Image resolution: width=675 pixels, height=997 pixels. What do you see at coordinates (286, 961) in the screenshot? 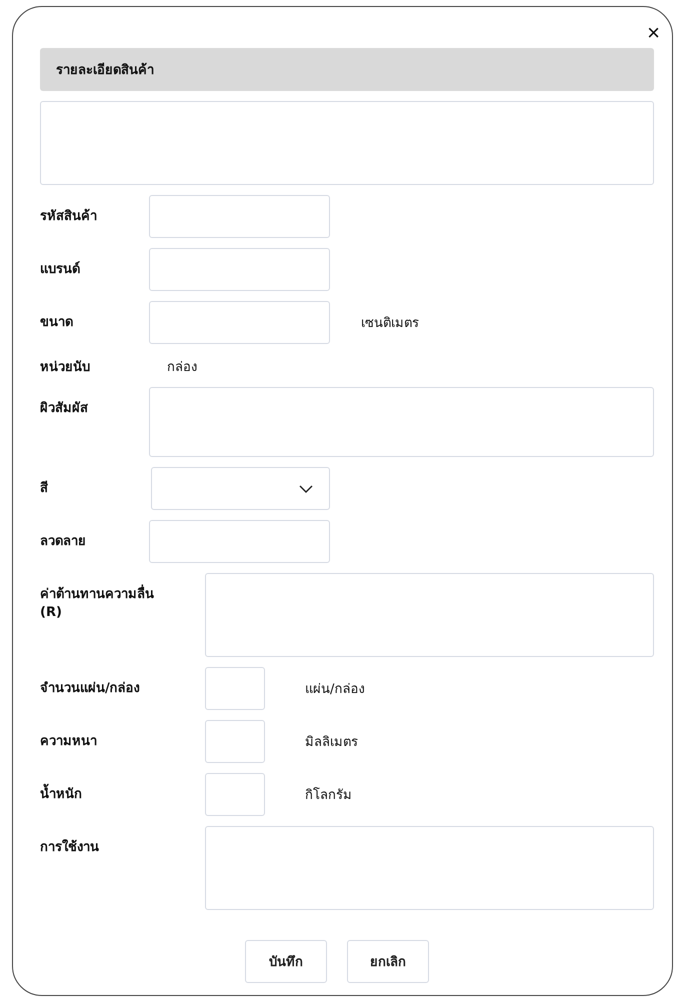
I see `action-button: บันทึก` at bounding box center [286, 961].